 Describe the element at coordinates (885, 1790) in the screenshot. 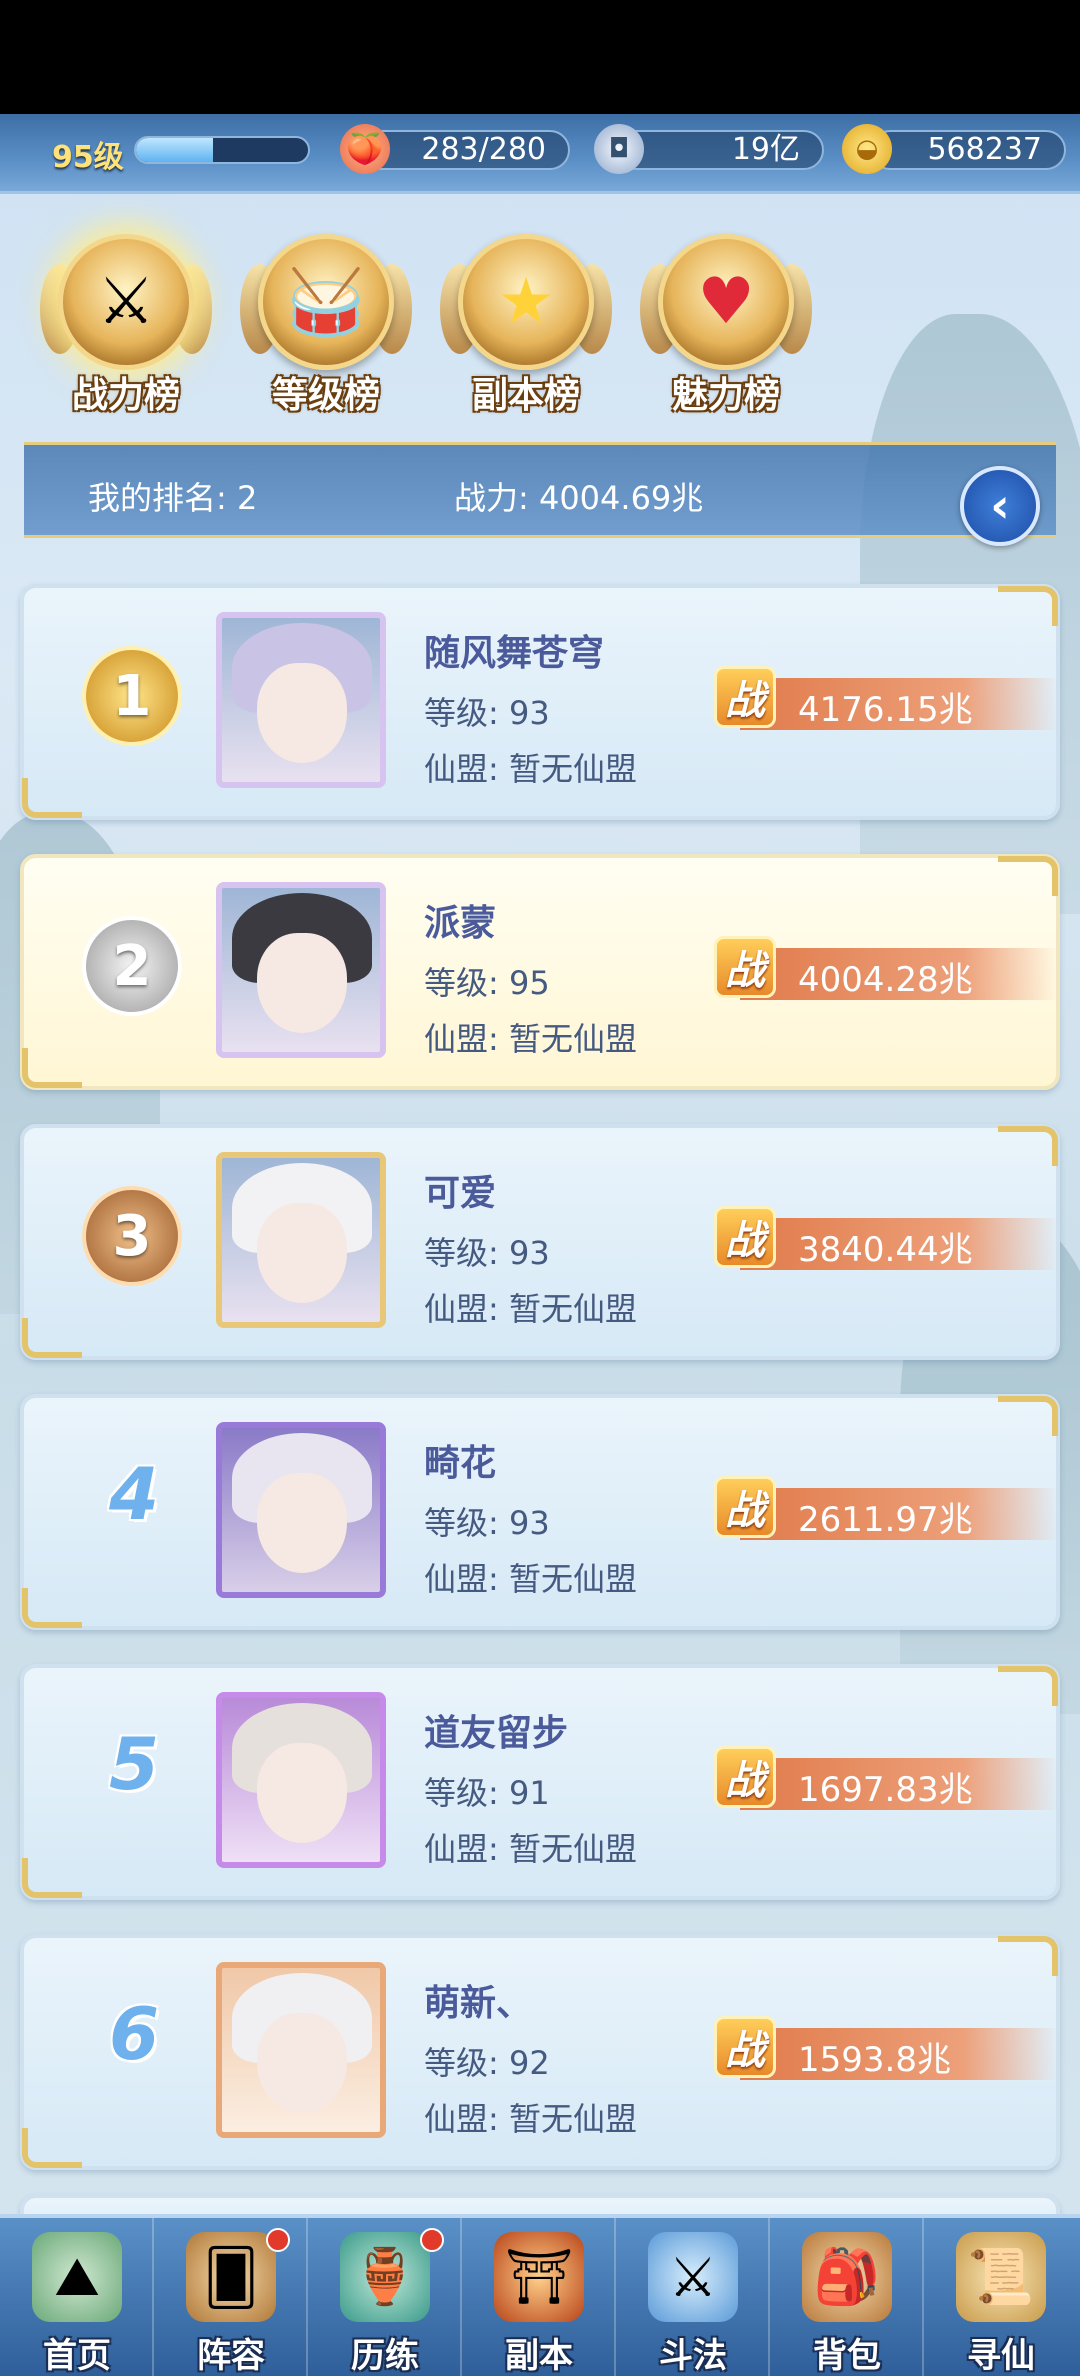

I see `power-value: 1697.83兆` at that location.